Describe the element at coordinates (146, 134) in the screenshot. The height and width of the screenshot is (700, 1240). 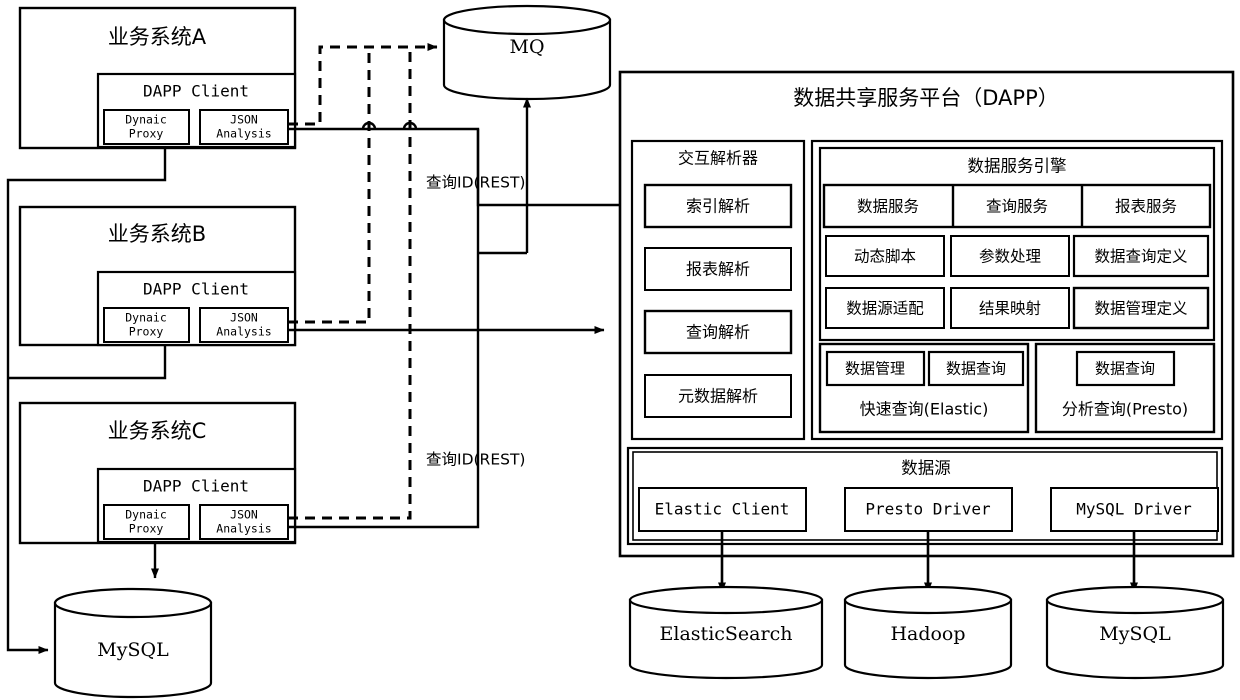
I see `dynaic-proxy-a-line2: Proxy` at that location.